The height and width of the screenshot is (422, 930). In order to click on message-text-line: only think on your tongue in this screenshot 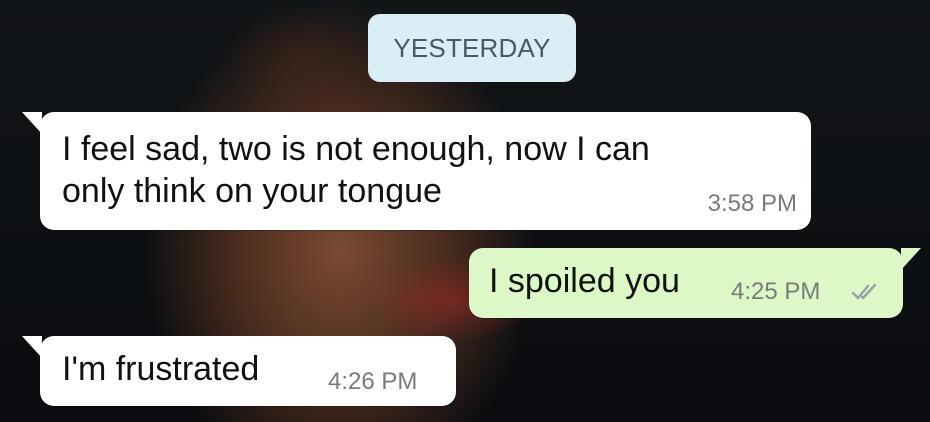, I will do `click(252, 191)`.